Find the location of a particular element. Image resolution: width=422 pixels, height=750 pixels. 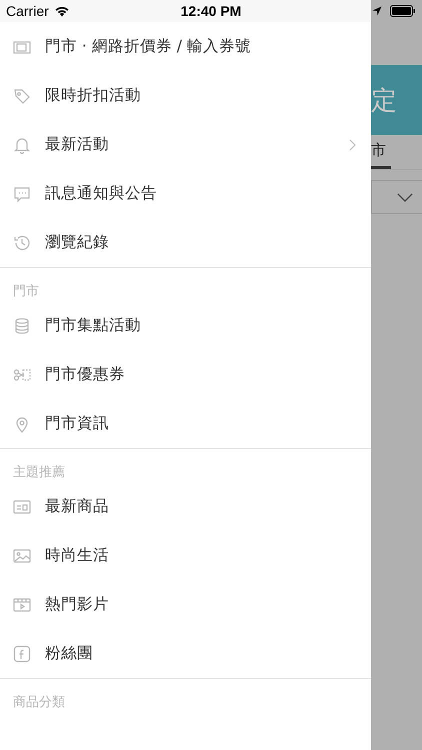

menu-item: 粉絲團 is located at coordinates (185, 653).